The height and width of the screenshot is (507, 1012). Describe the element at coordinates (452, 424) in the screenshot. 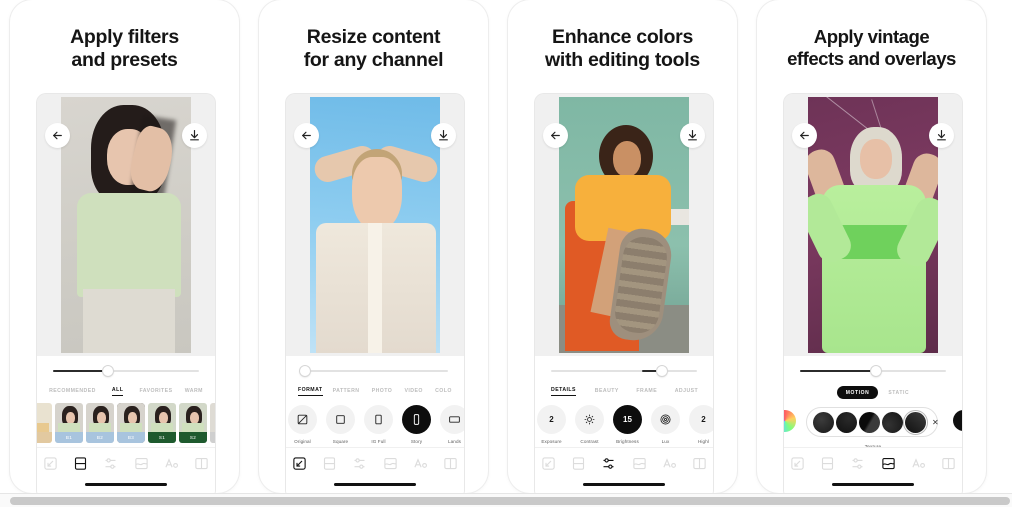

I see `format-option-landscape: Lands` at that location.